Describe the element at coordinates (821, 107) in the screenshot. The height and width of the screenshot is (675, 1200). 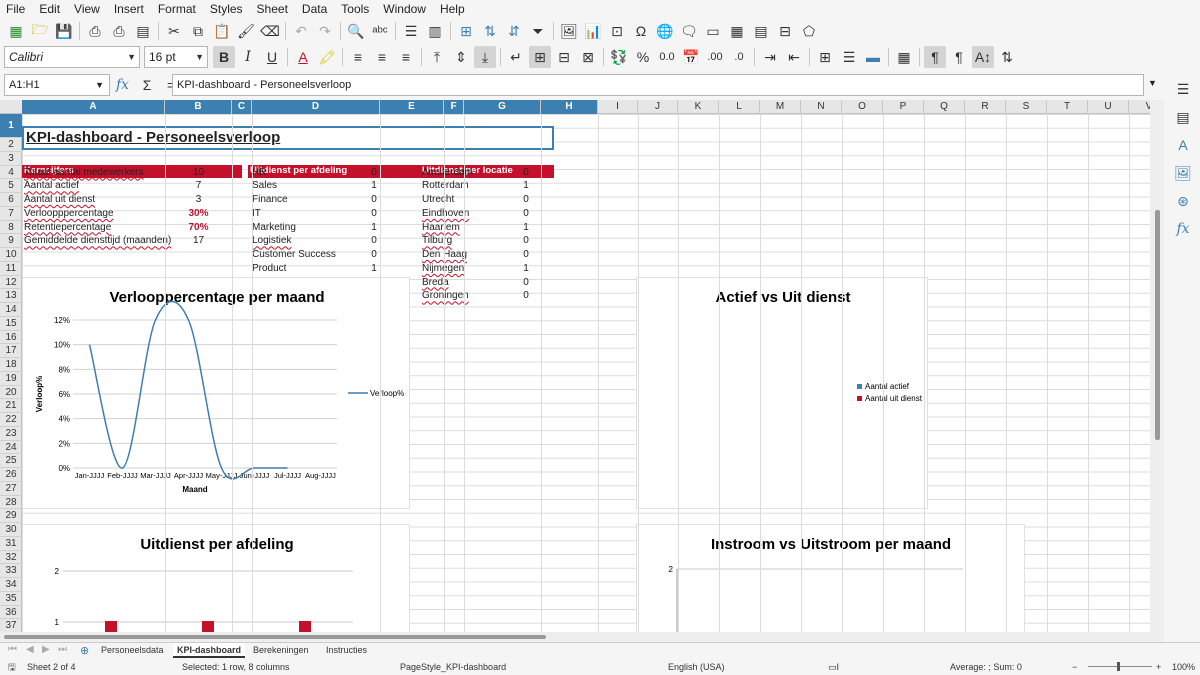
I see `column-header-n: N` at that location.